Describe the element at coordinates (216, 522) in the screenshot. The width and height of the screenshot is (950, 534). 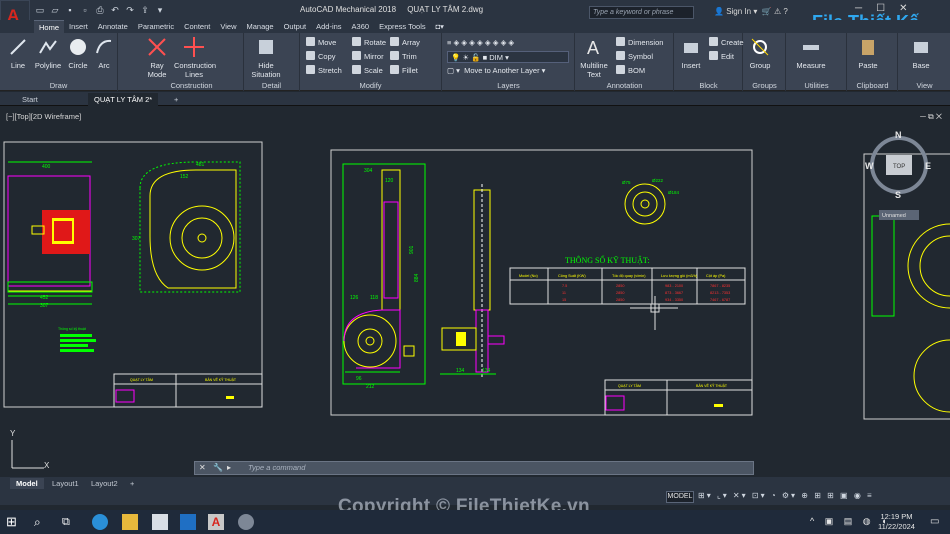
I see `autocad-taskbar-icon: A` at that location.